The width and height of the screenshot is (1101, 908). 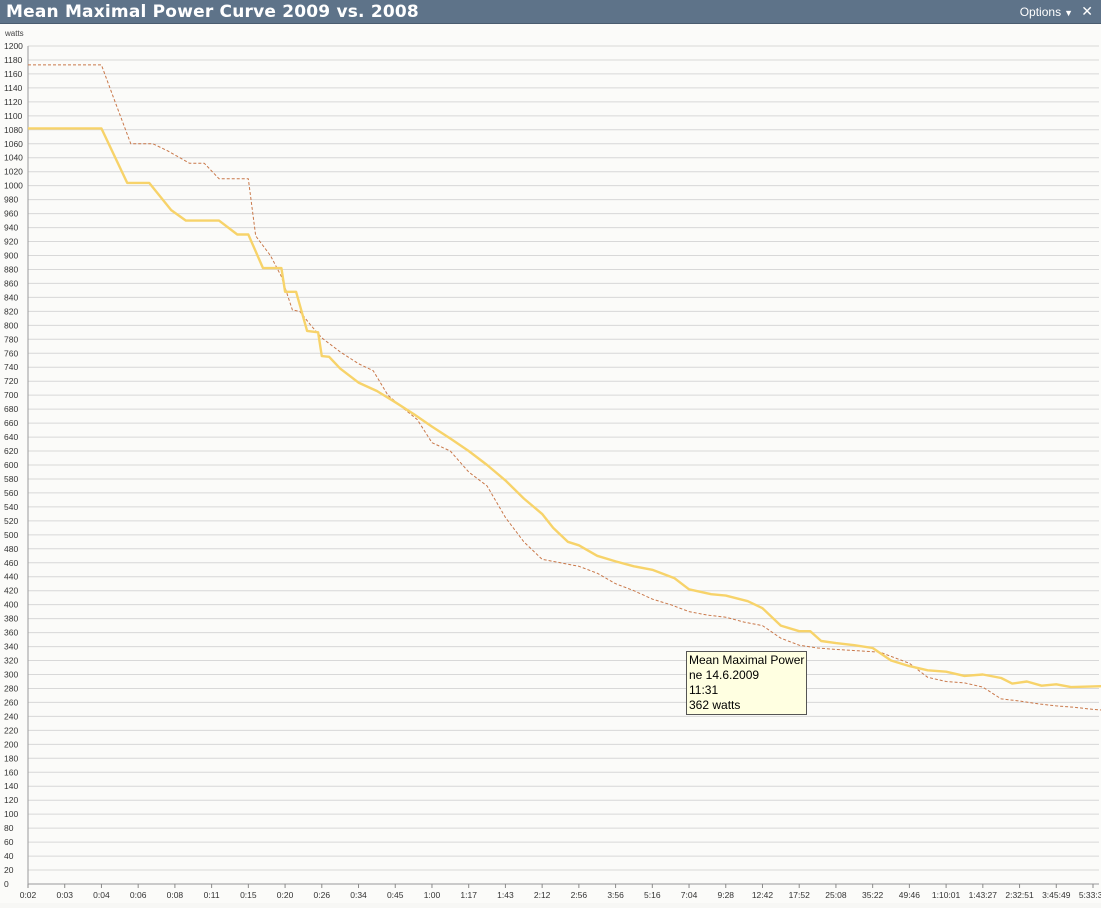 I want to click on x-tick-label: 7:04, so click(x=689, y=895).